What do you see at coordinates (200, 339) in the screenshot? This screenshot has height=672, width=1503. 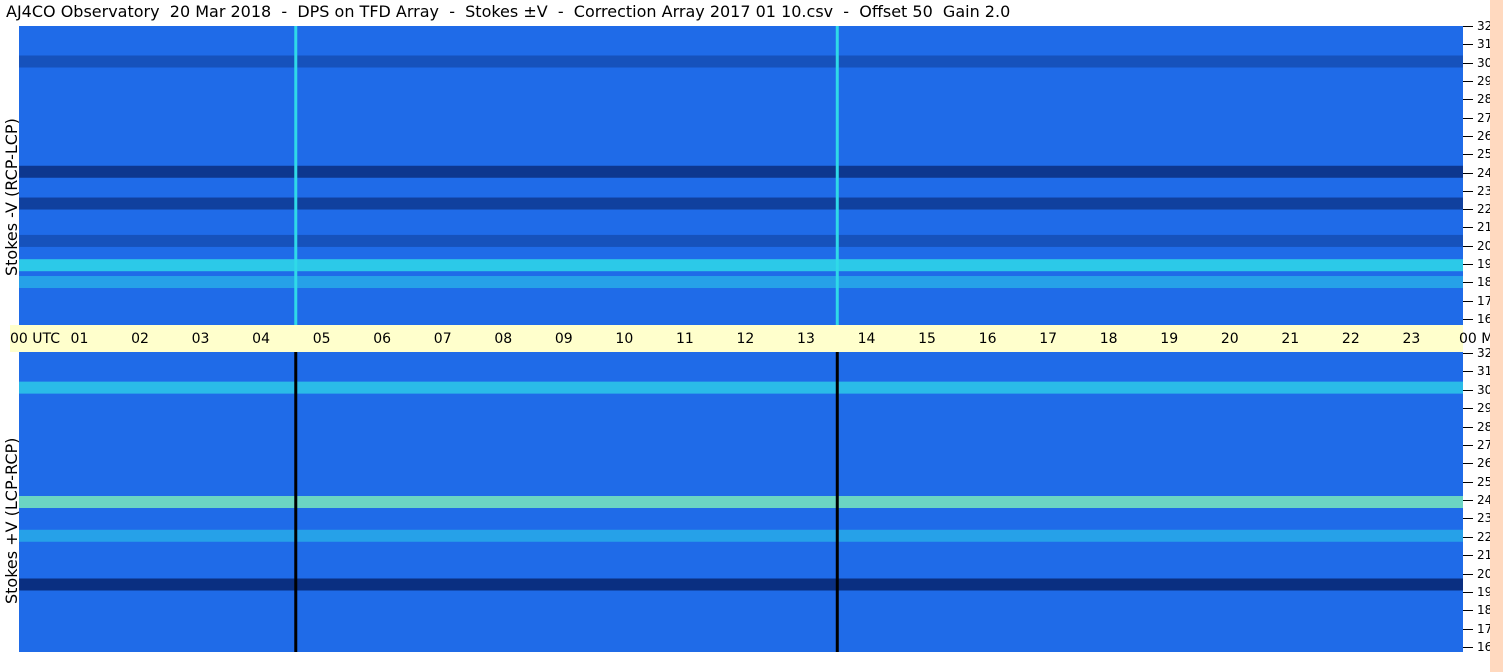 I see `time-tick-label: 03` at bounding box center [200, 339].